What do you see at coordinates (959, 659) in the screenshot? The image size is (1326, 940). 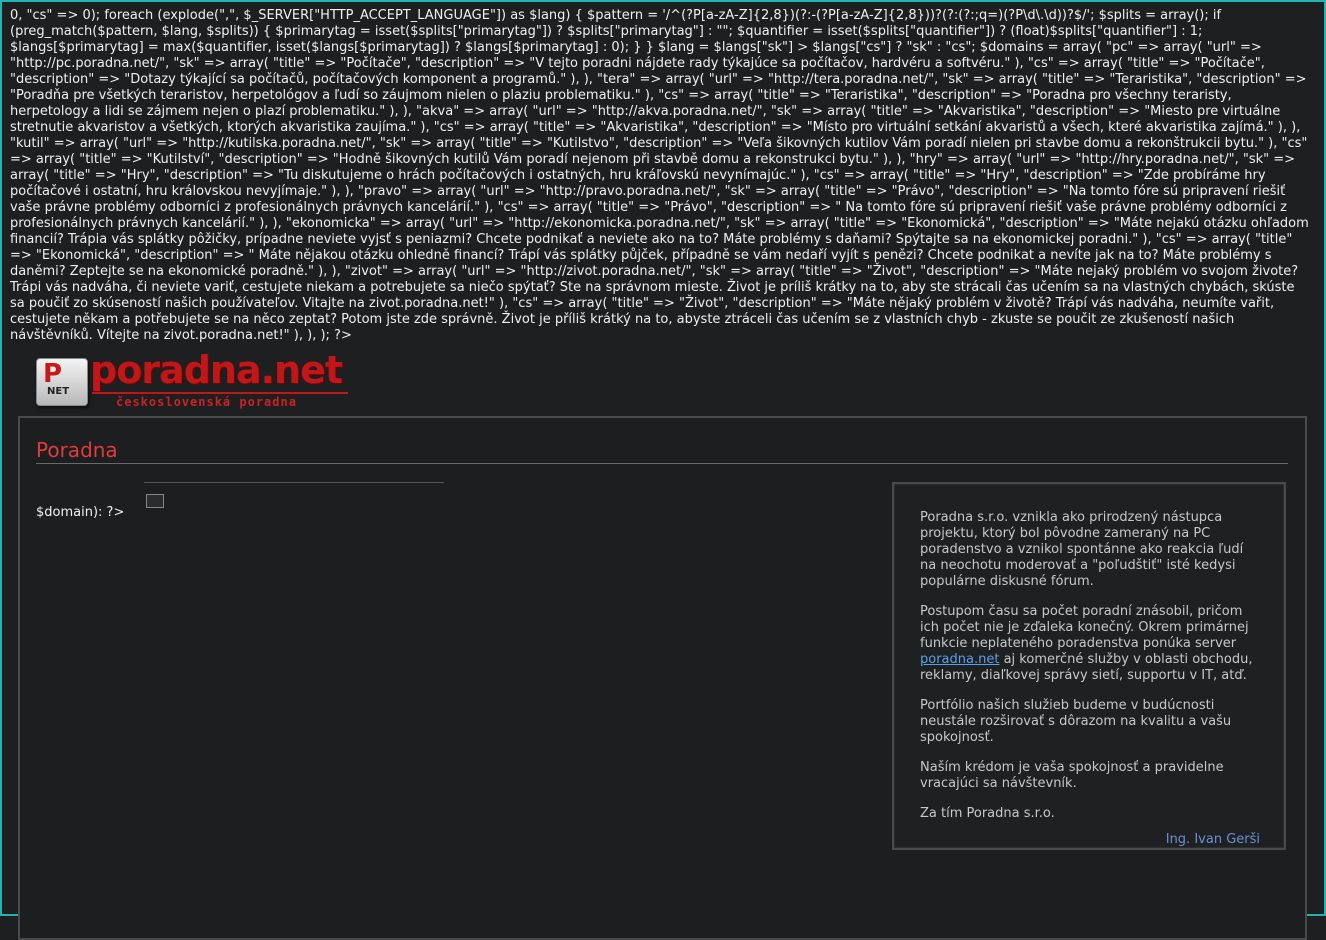 I see `poradna-link: poradna.net` at bounding box center [959, 659].